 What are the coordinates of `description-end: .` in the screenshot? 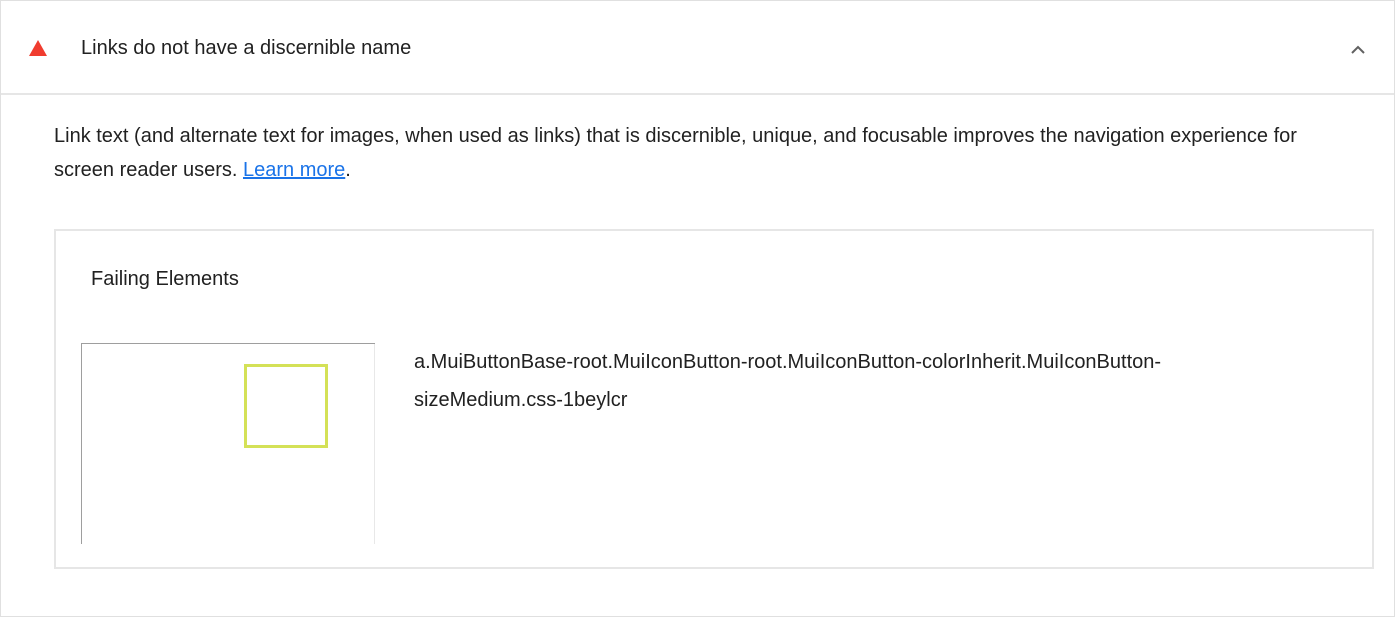 It's located at (348, 170).